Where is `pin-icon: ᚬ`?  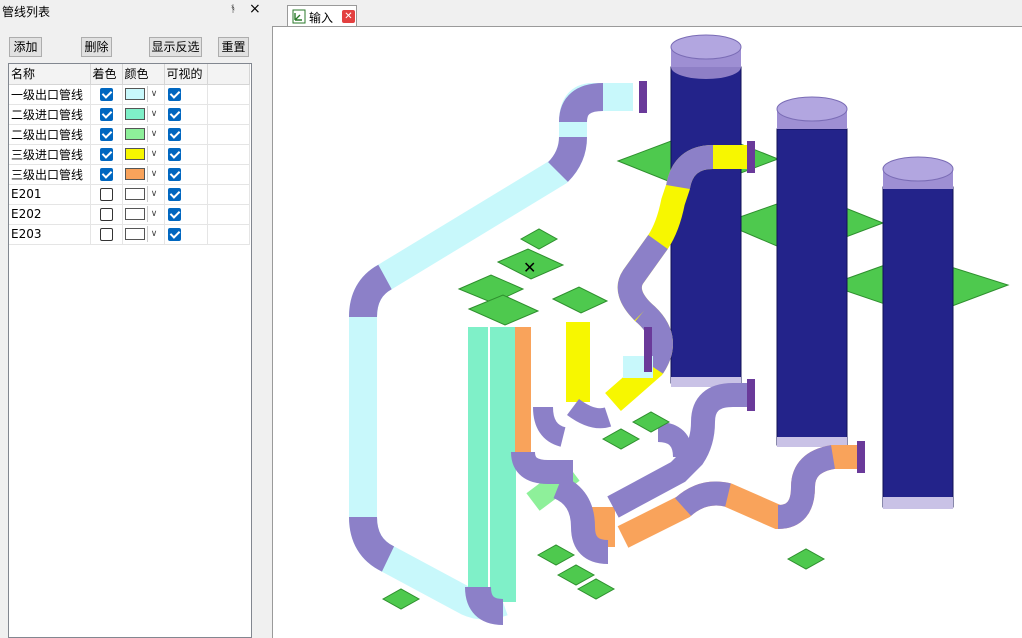
pin-icon: ᚬ is located at coordinates (233, 9).